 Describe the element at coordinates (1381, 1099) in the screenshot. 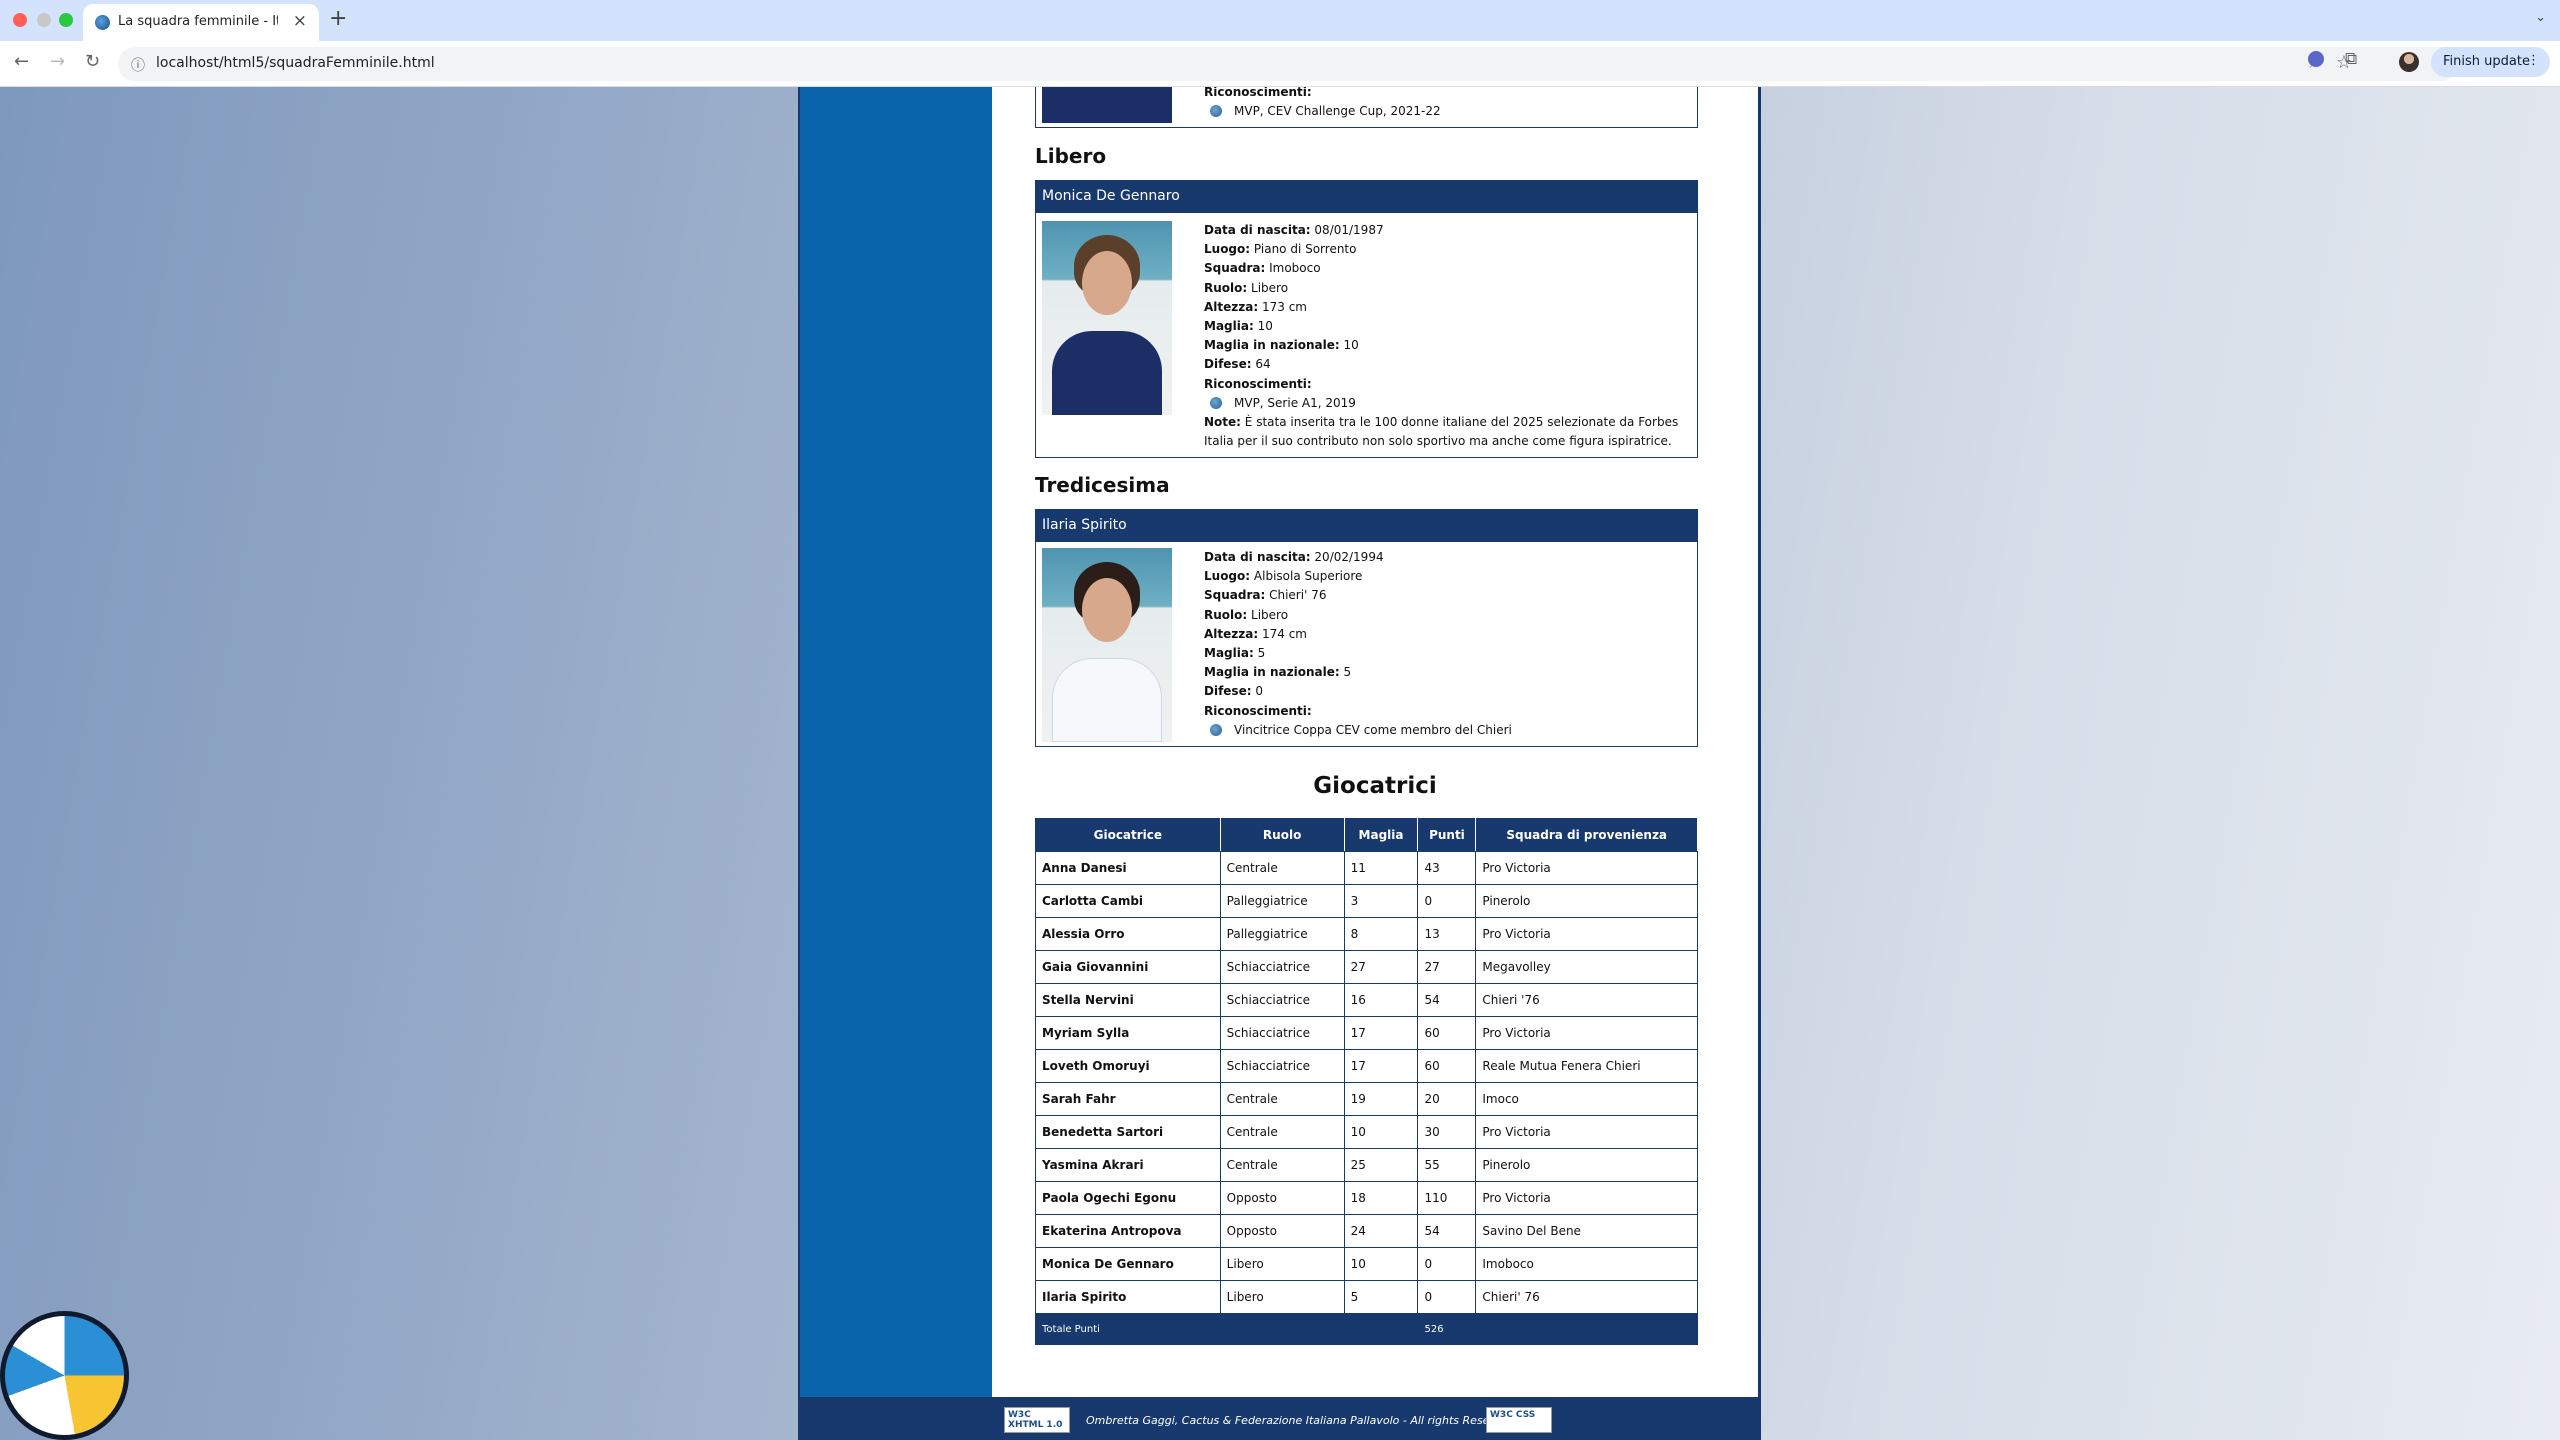

I see `table-cell: 19` at that location.